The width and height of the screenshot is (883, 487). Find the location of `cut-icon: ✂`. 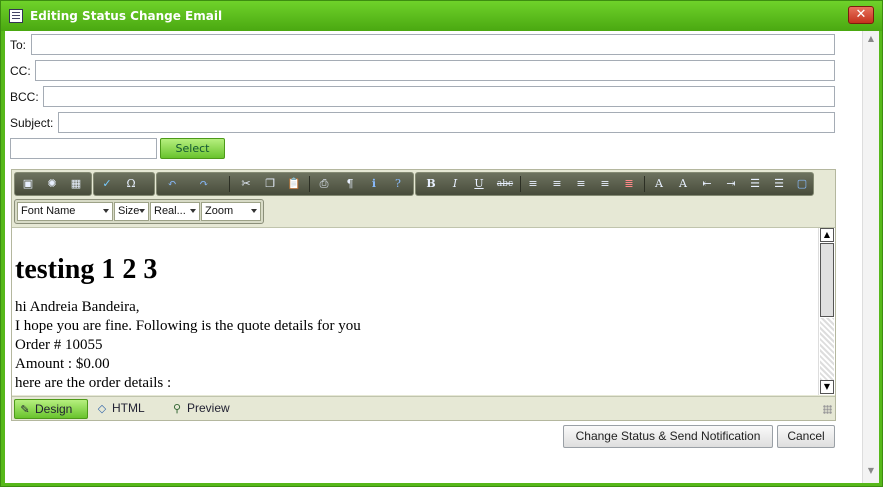

cut-icon: ✂ is located at coordinates (246, 184).